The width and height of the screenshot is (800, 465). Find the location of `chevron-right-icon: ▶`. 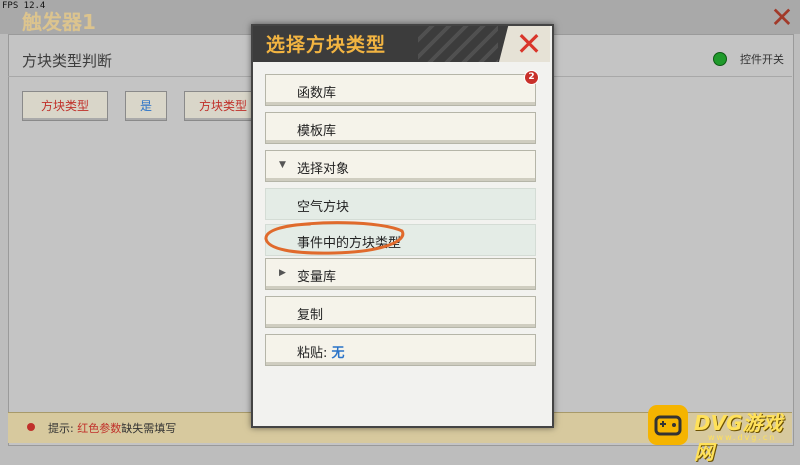

chevron-right-icon: ▶ is located at coordinates (282, 273).